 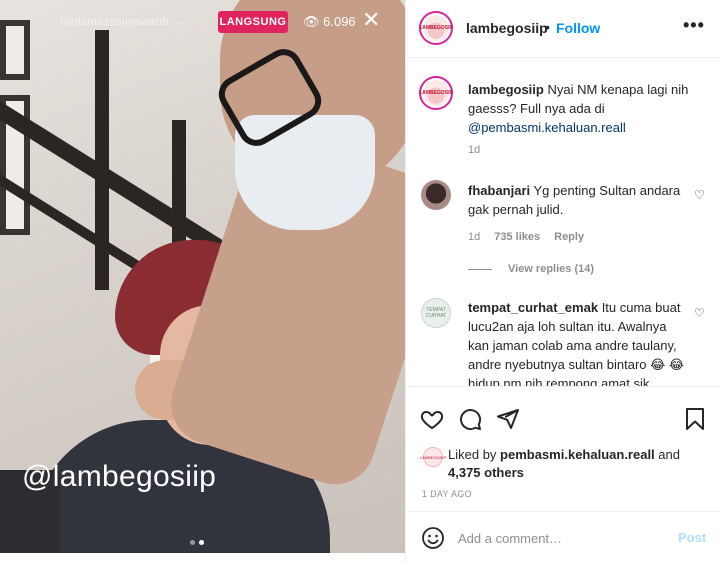 I want to click on comment-input, so click(x=563, y=538).